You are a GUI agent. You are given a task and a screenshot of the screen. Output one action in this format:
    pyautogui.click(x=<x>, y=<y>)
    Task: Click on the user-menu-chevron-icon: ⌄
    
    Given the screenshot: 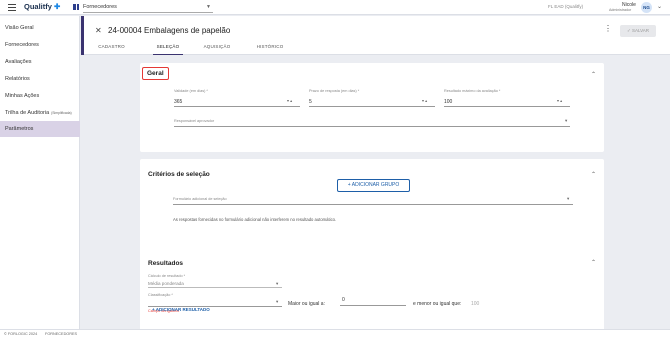 What is the action you would take?
    pyautogui.click(x=659, y=6)
    